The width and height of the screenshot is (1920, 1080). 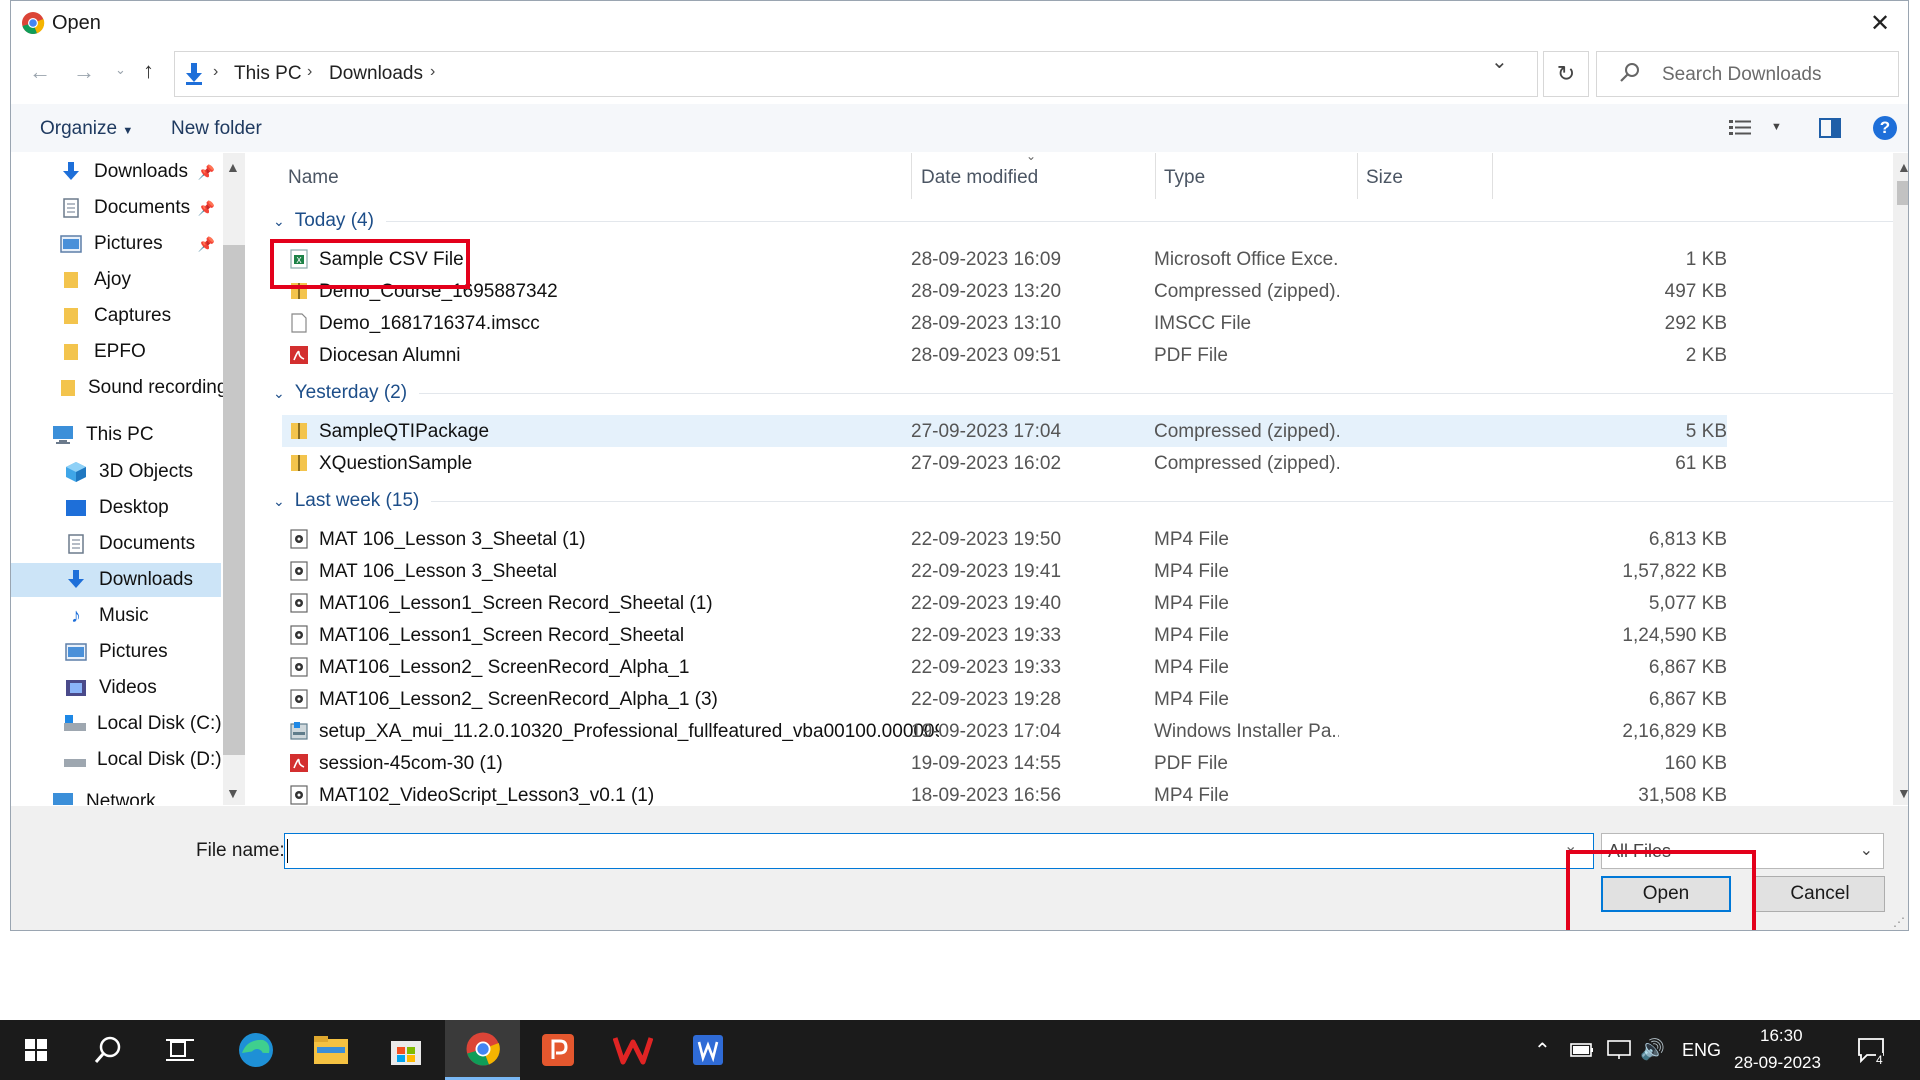 What do you see at coordinates (194, 74) in the screenshot?
I see `downloads-location-icon` at bounding box center [194, 74].